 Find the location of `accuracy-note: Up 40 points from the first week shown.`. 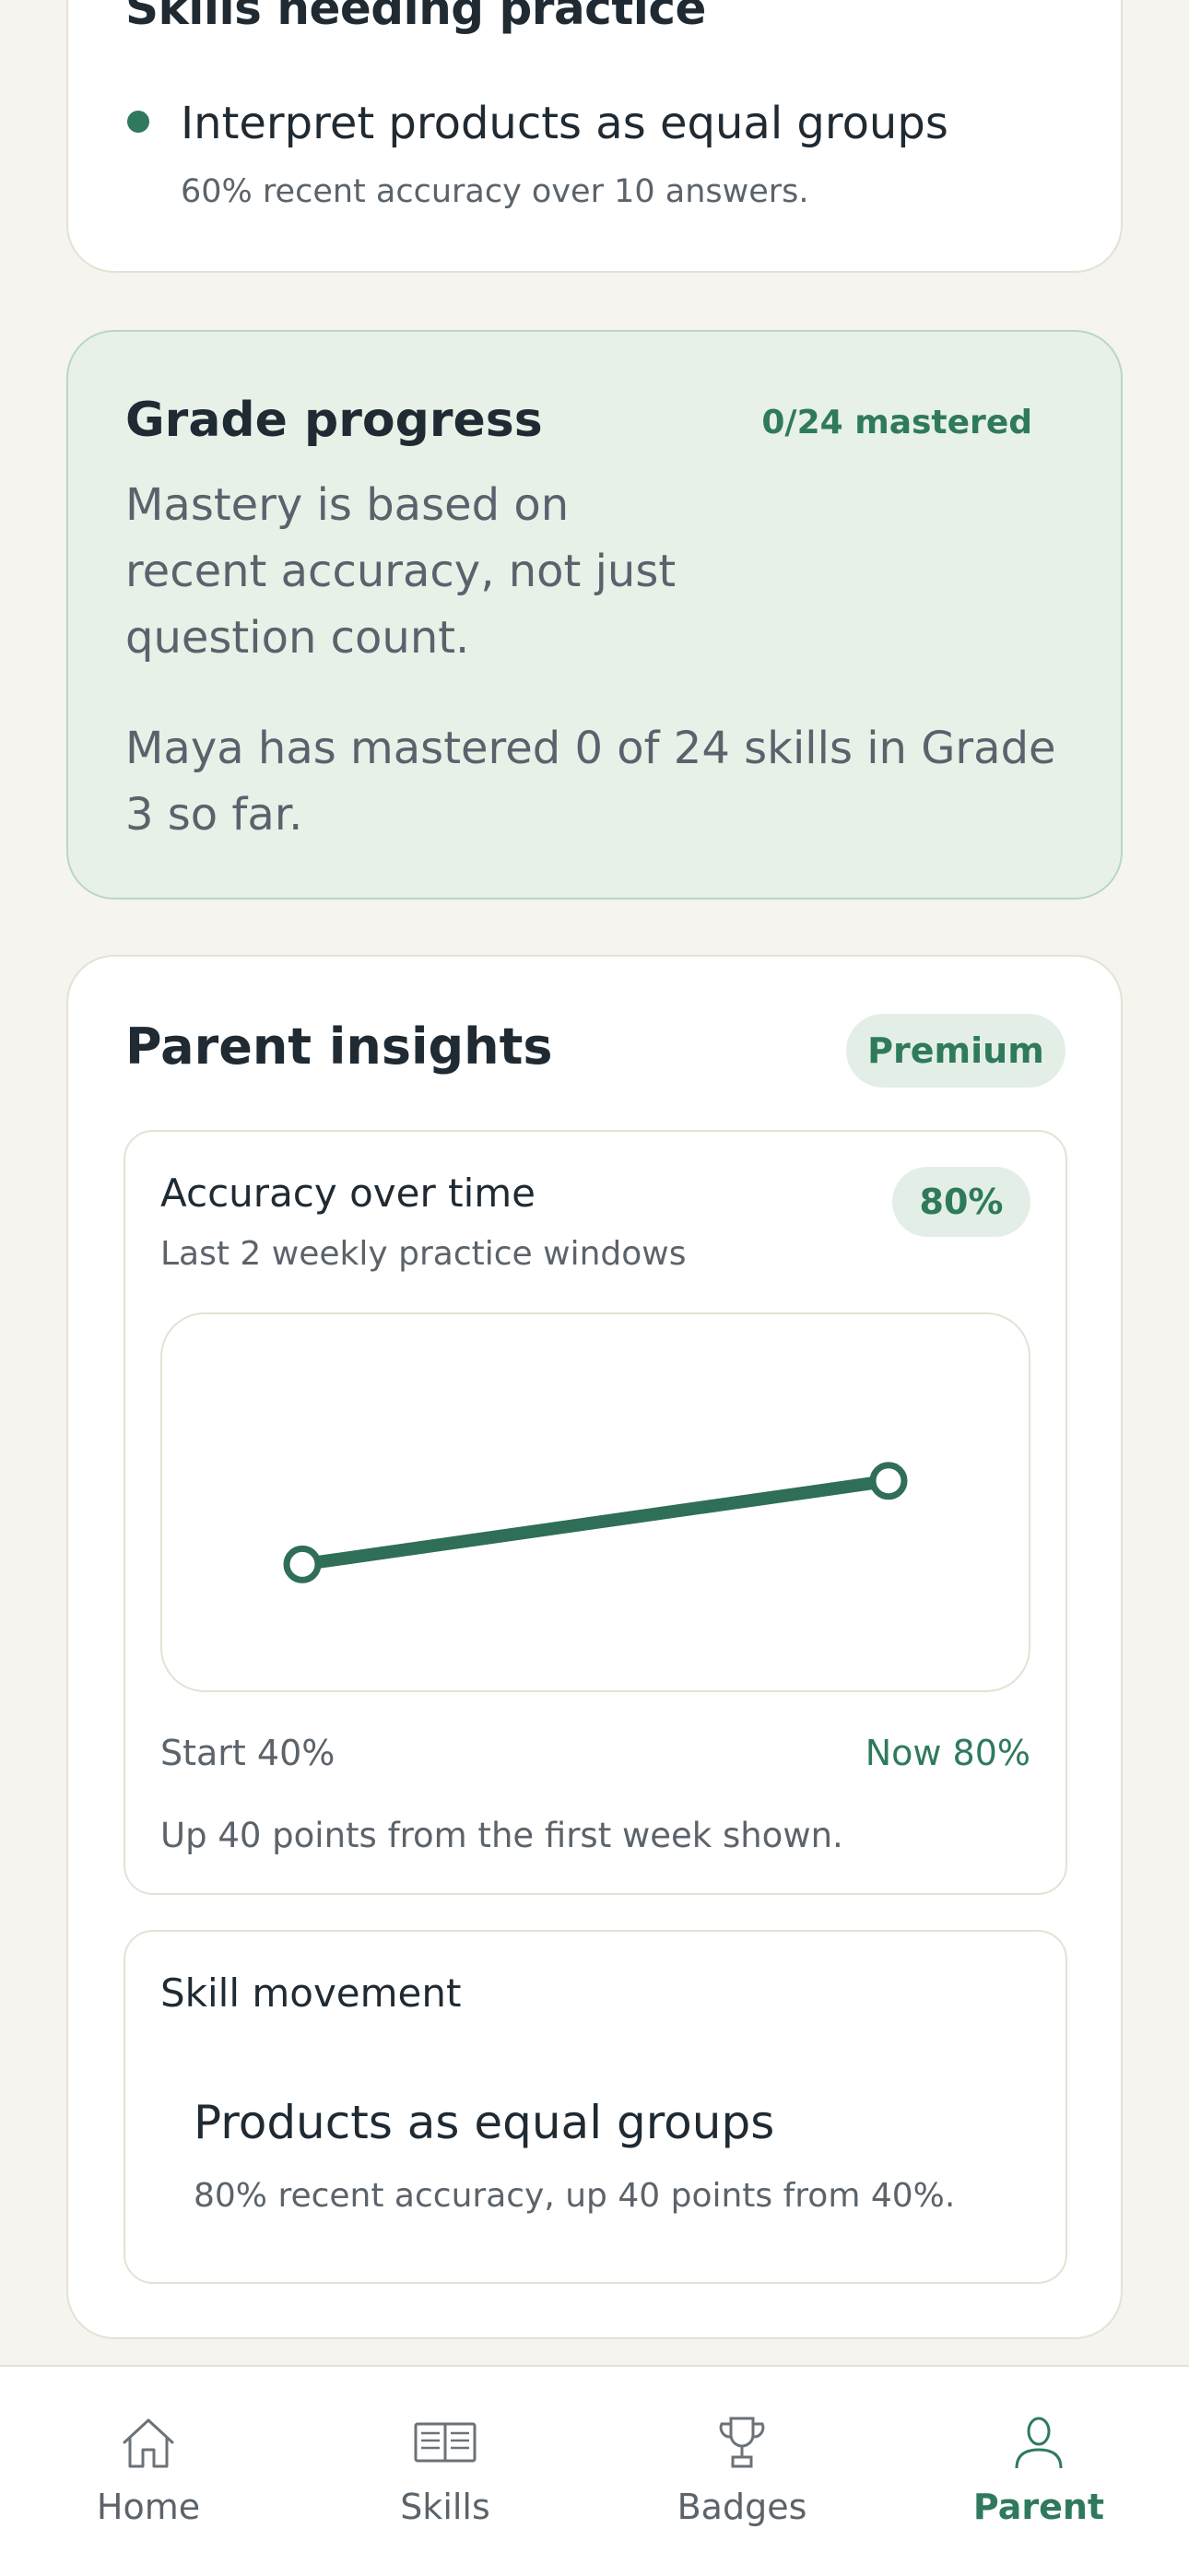

accuracy-note: Up 40 points from the first week shown. is located at coordinates (502, 1835).